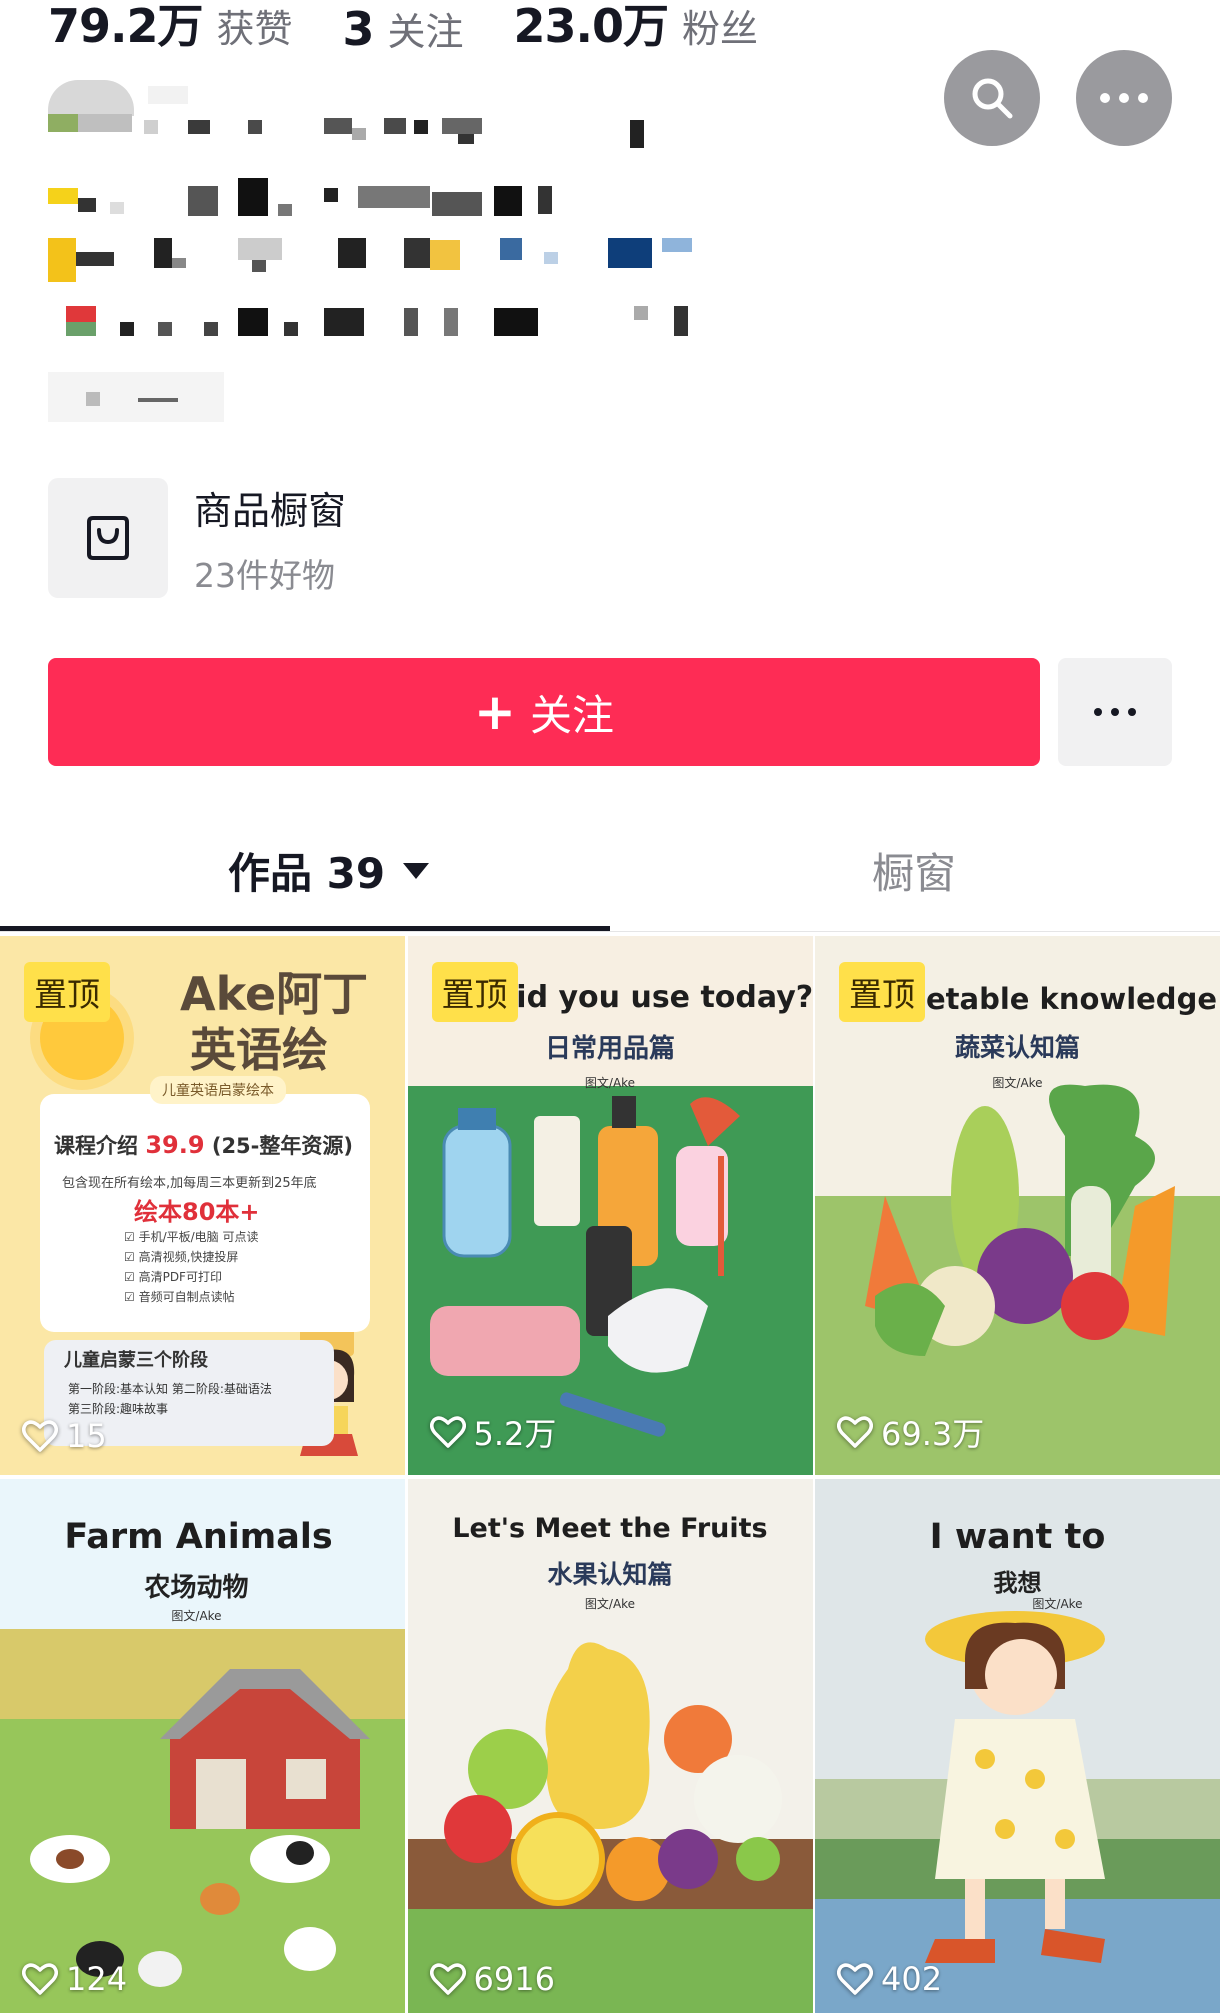 This screenshot has width=1220, height=2013. I want to click on search-button, so click(992, 98).